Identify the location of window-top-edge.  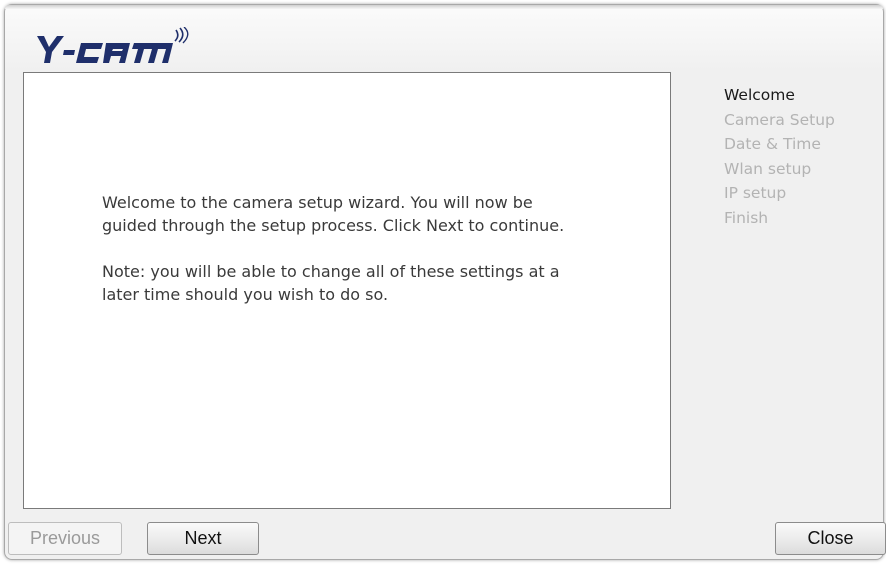
(444, 7).